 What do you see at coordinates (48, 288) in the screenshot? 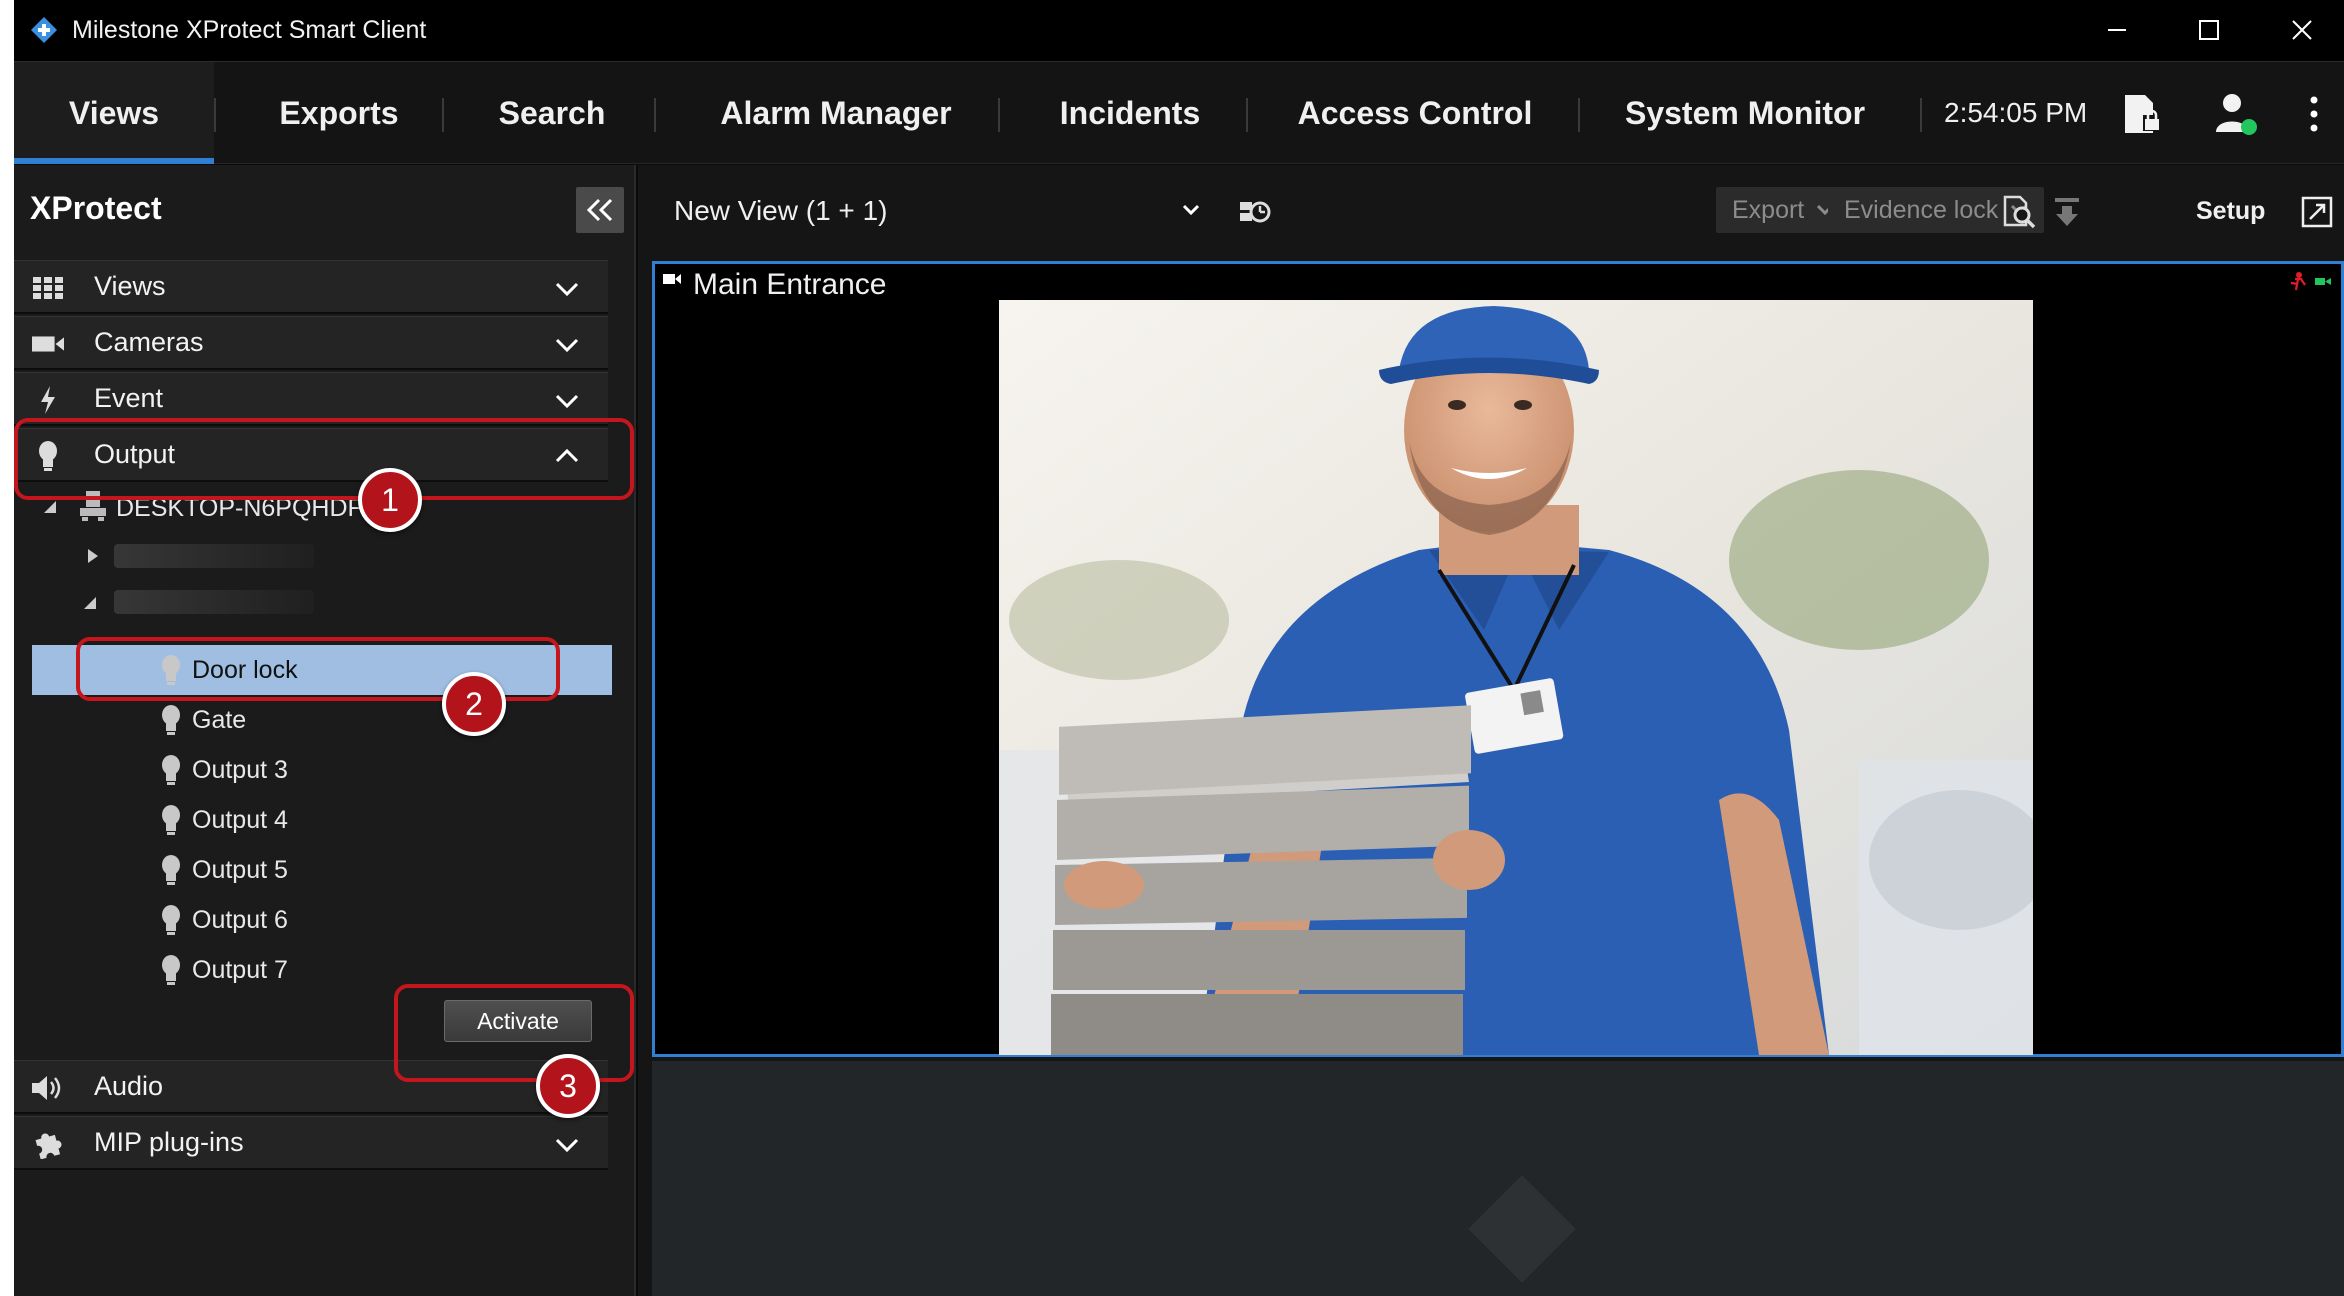
I see `grid-icon` at bounding box center [48, 288].